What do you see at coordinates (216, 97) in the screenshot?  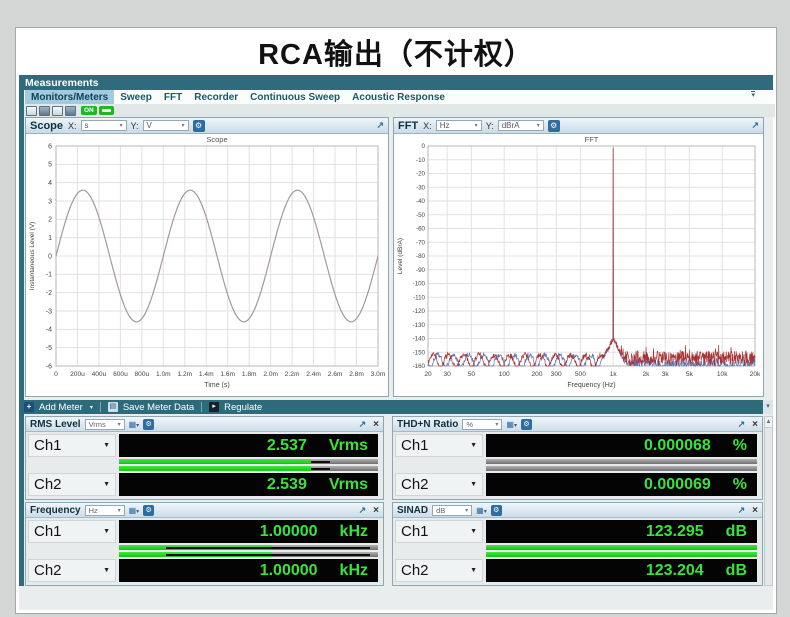 I see `tab-recorder: Recorder` at bounding box center [216, 97].